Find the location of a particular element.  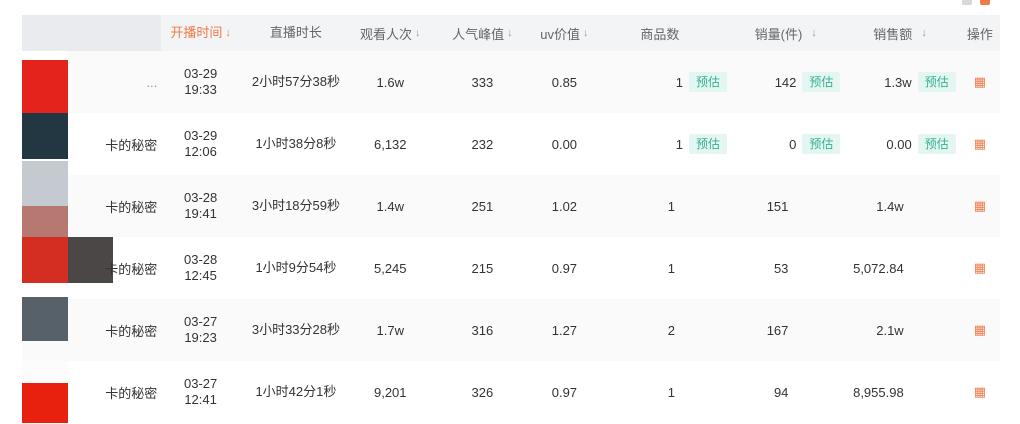

views: 9,201 is located at coordinates (390, 392).